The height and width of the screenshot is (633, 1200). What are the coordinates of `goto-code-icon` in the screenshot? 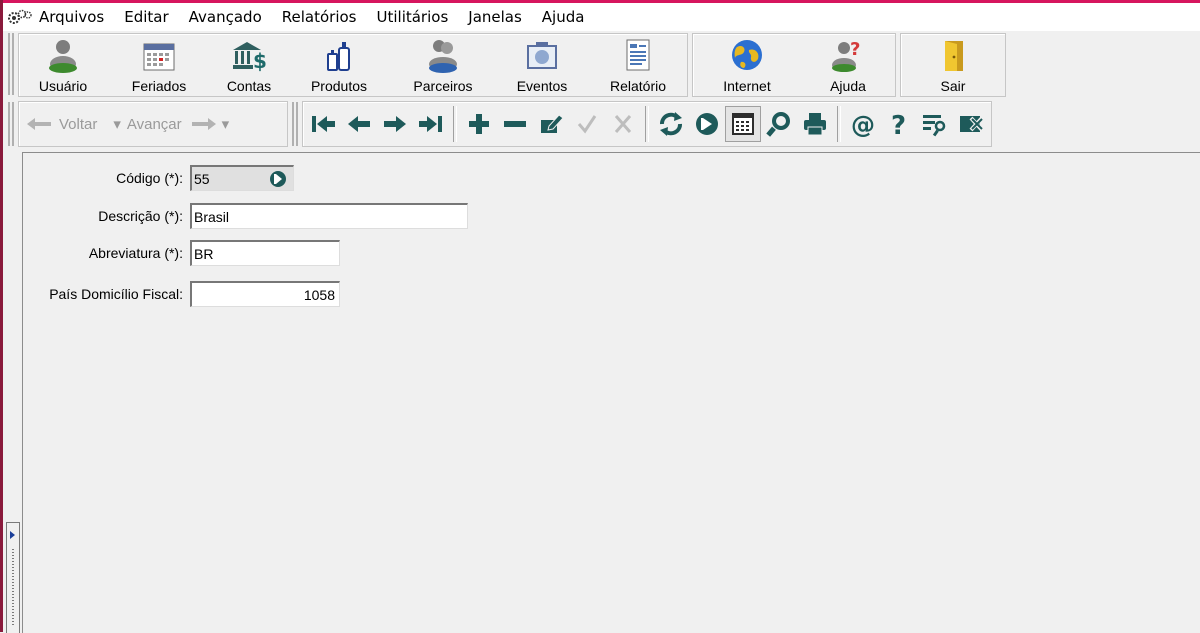 It's located at (278, 179).